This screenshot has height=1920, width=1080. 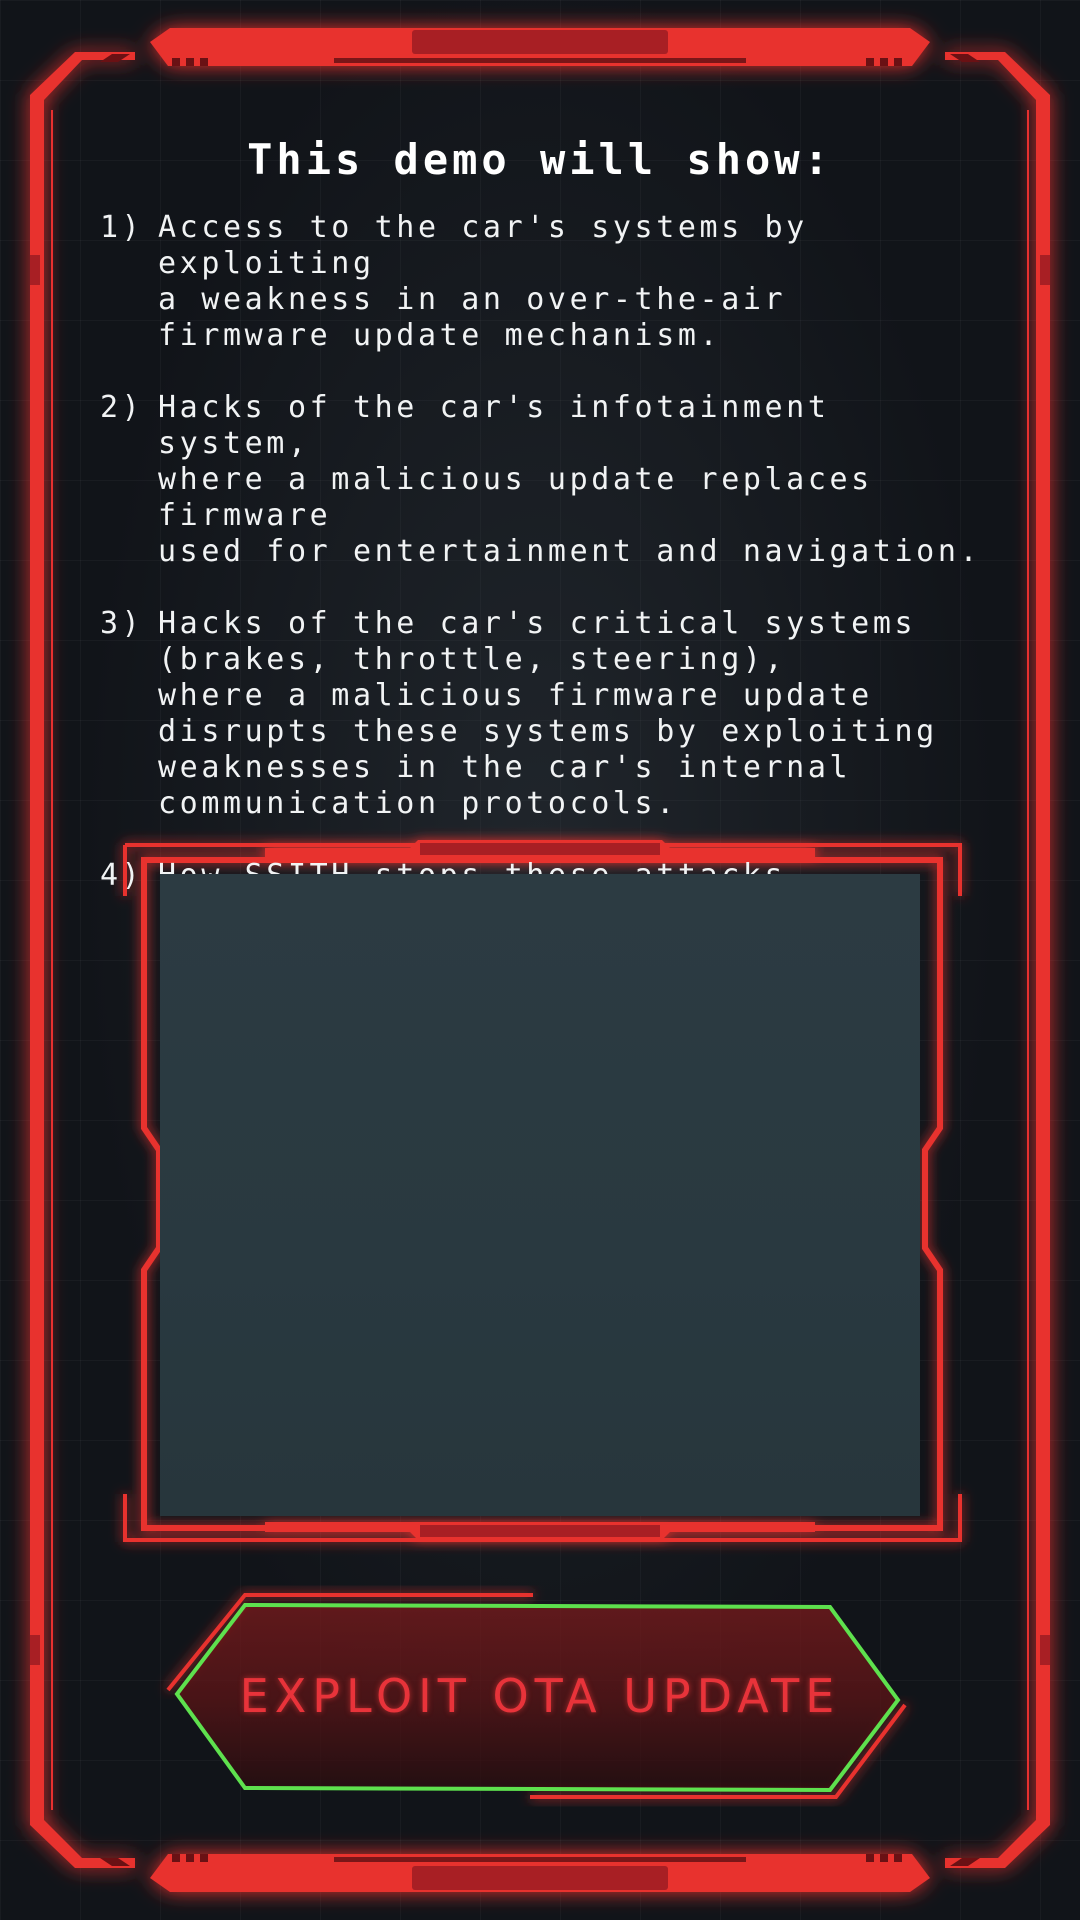 What do you see at coordinates (122, 227) in the screenshot?
I see `list-item-number: 1)` at bounding box center [122, 227].